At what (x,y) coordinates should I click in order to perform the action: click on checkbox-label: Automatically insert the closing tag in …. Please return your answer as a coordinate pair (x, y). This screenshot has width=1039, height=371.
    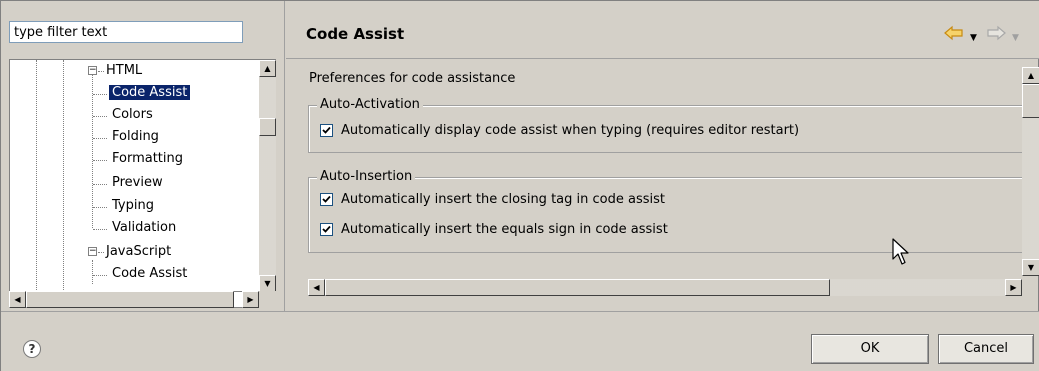
    Looking at the image, I should click on (503, 199).